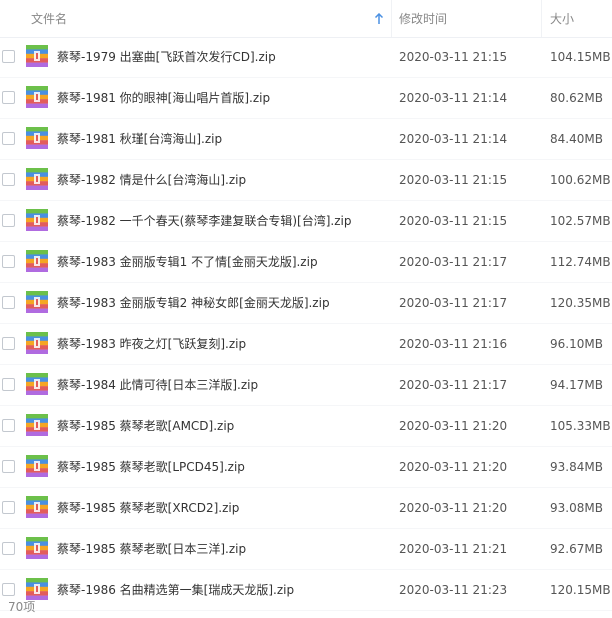 Image resolution: width=612 pixels, height=618 pixels. Describe the element at coordinates (580, 303) in the screenshot. I see `file-size: 120.35MB` at that location.